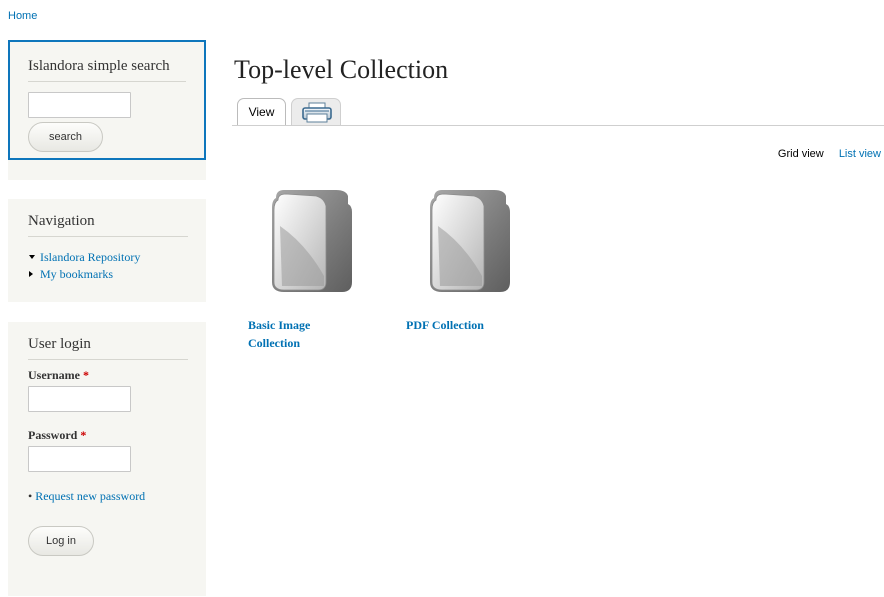 The height and width of the screenshot is (597, 884). I want to click on tab-view: View, so click(261, 111).